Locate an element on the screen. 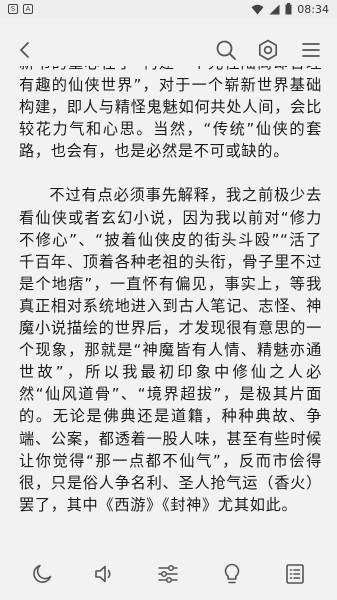 The width and height of the screenshot is (337, 600). status-indicators: 08:34 is located at coordinates (290, 9).